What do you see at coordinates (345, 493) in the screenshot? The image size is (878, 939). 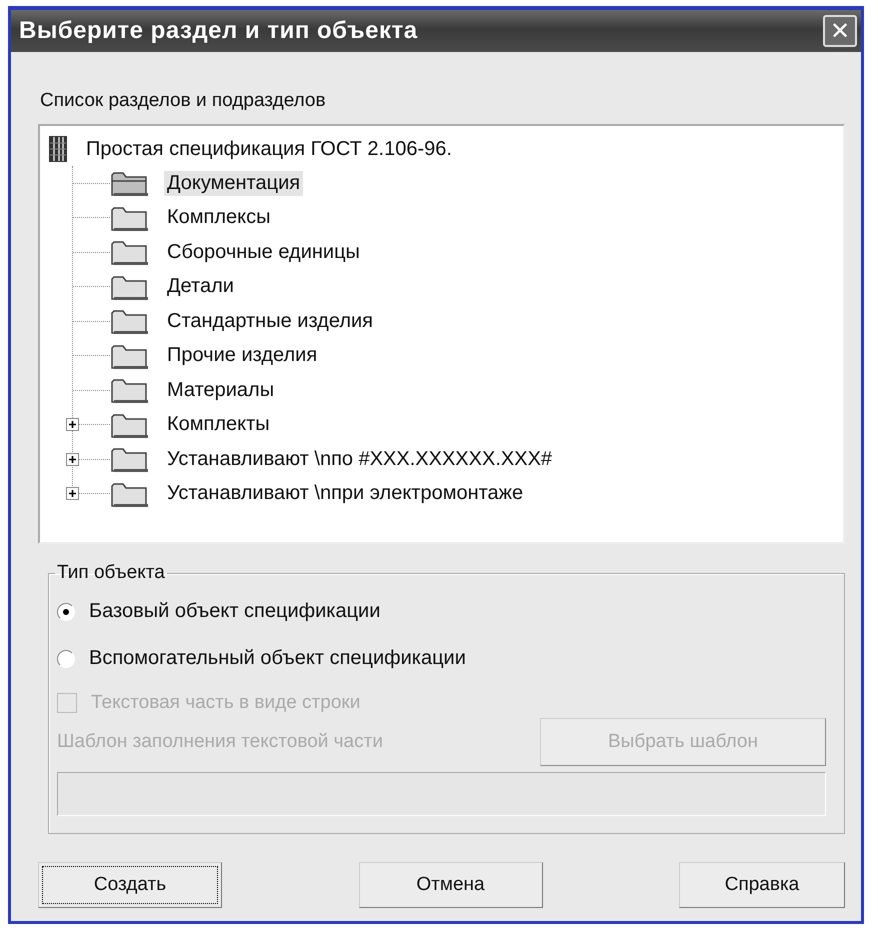 I see `tree-item: Устанавливают \nпри электромонтаже` at bounding box center [345, 493].